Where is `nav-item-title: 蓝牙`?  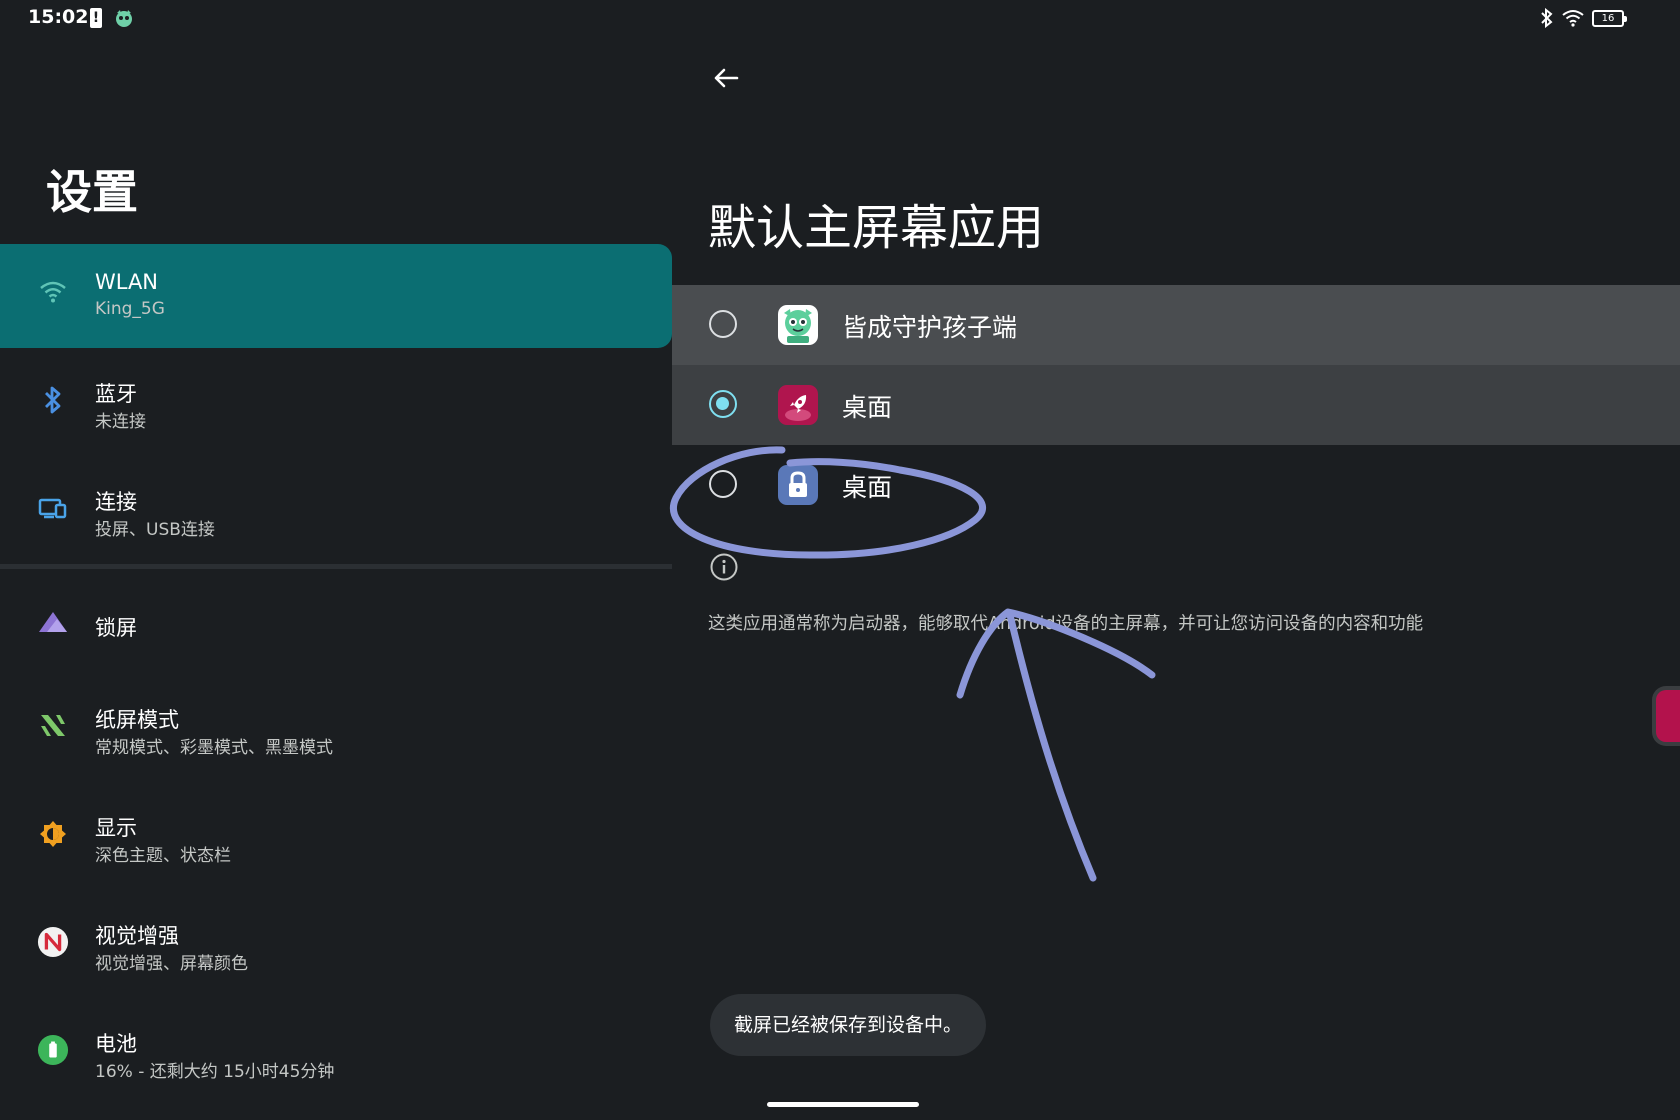 nav-item-title: 蓝牙 is located at coordinates (116, 394).